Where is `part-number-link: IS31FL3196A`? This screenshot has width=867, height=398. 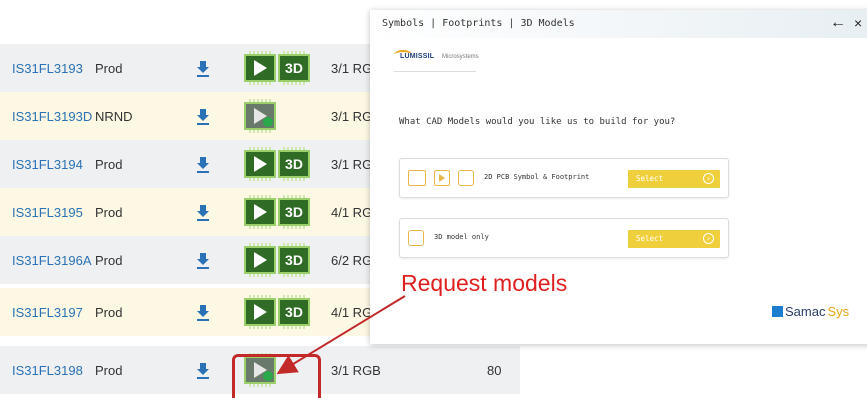 part-number-link: IS31FL3196A is located at coordinates (52, 260).